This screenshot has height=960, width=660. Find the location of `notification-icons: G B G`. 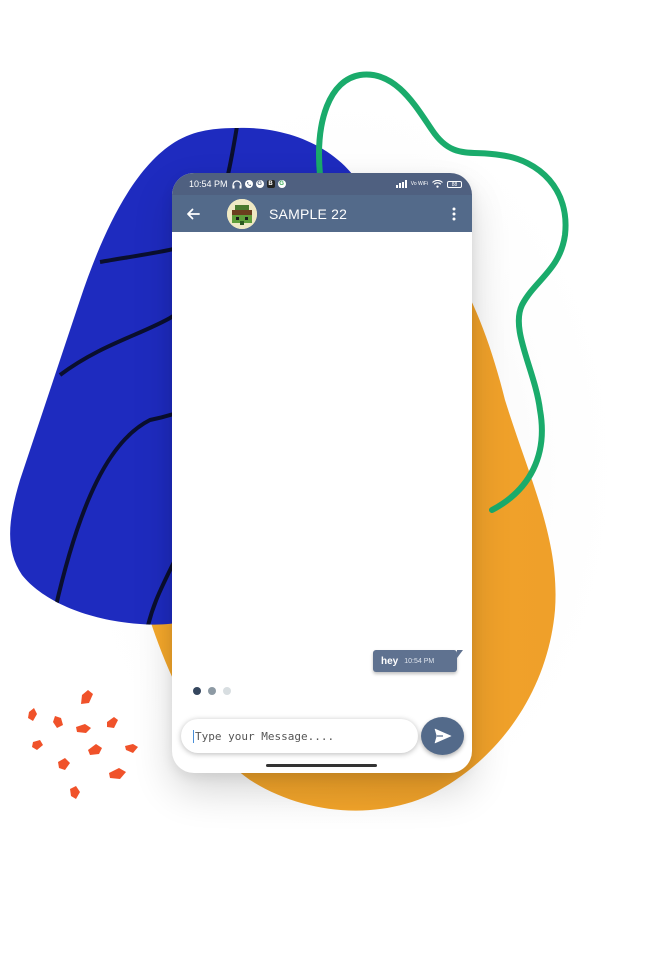

notification-icons: G B G is located at coordinates (258, 184).